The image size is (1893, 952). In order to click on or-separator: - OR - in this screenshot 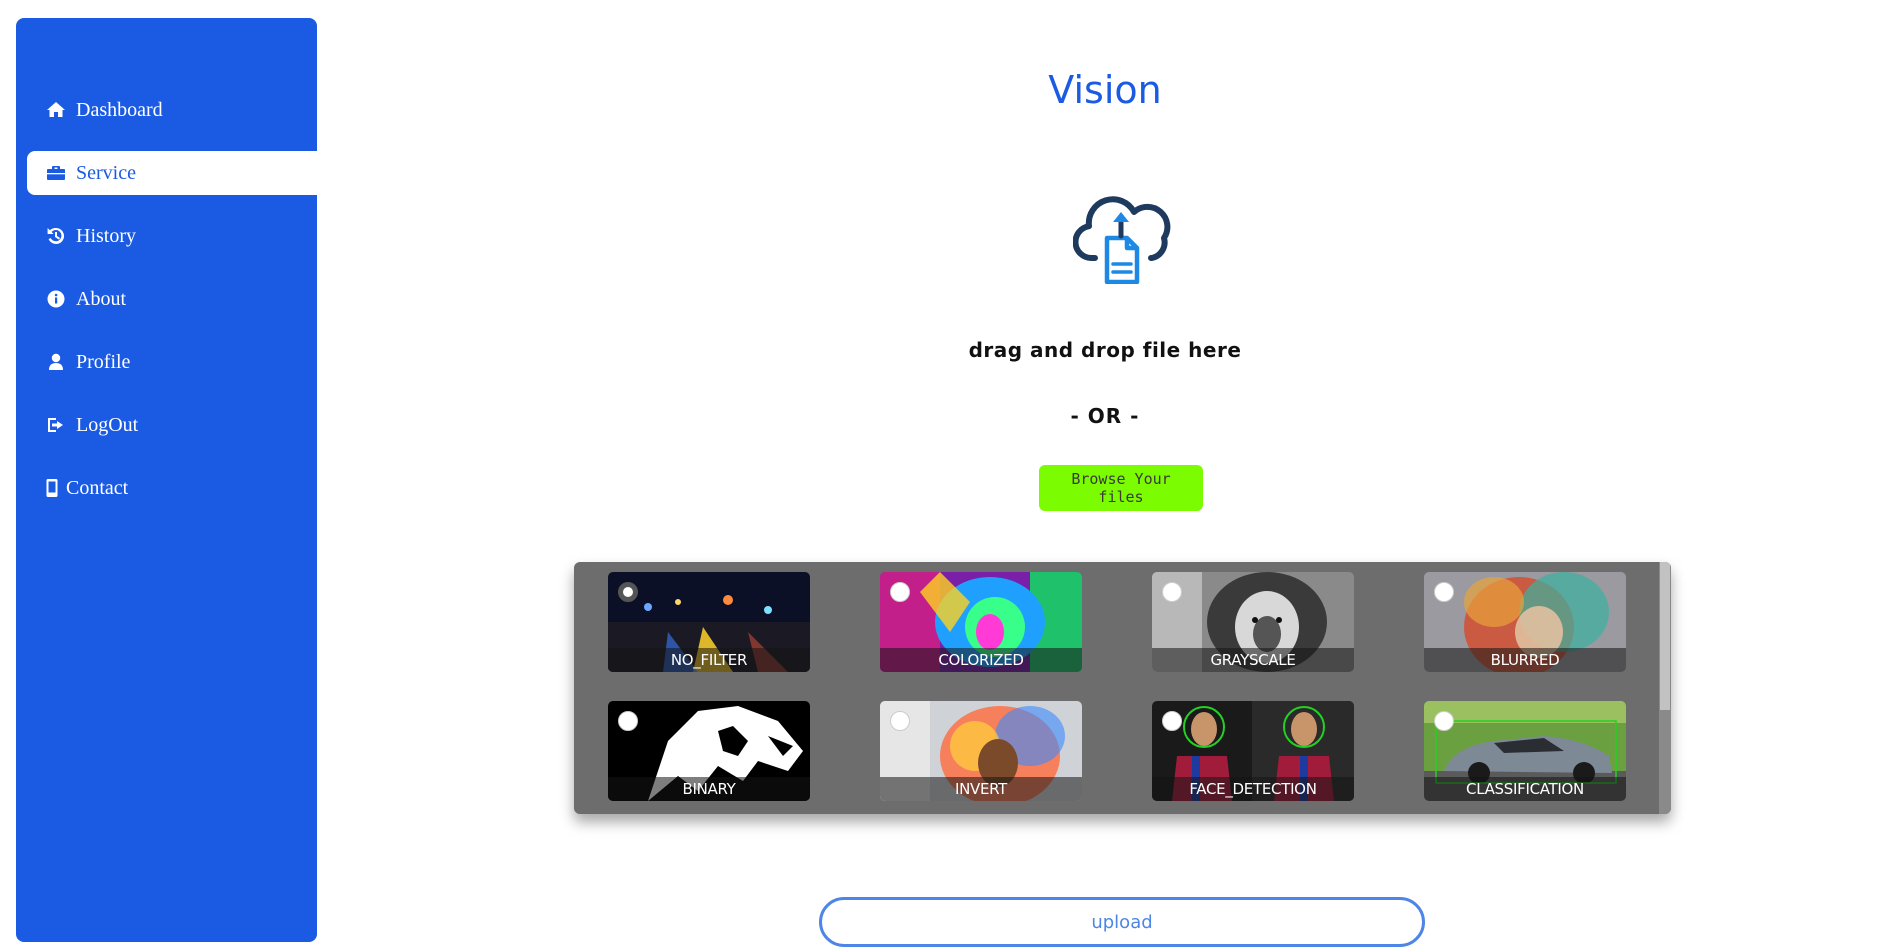, I will do `click(1105, 416)`.